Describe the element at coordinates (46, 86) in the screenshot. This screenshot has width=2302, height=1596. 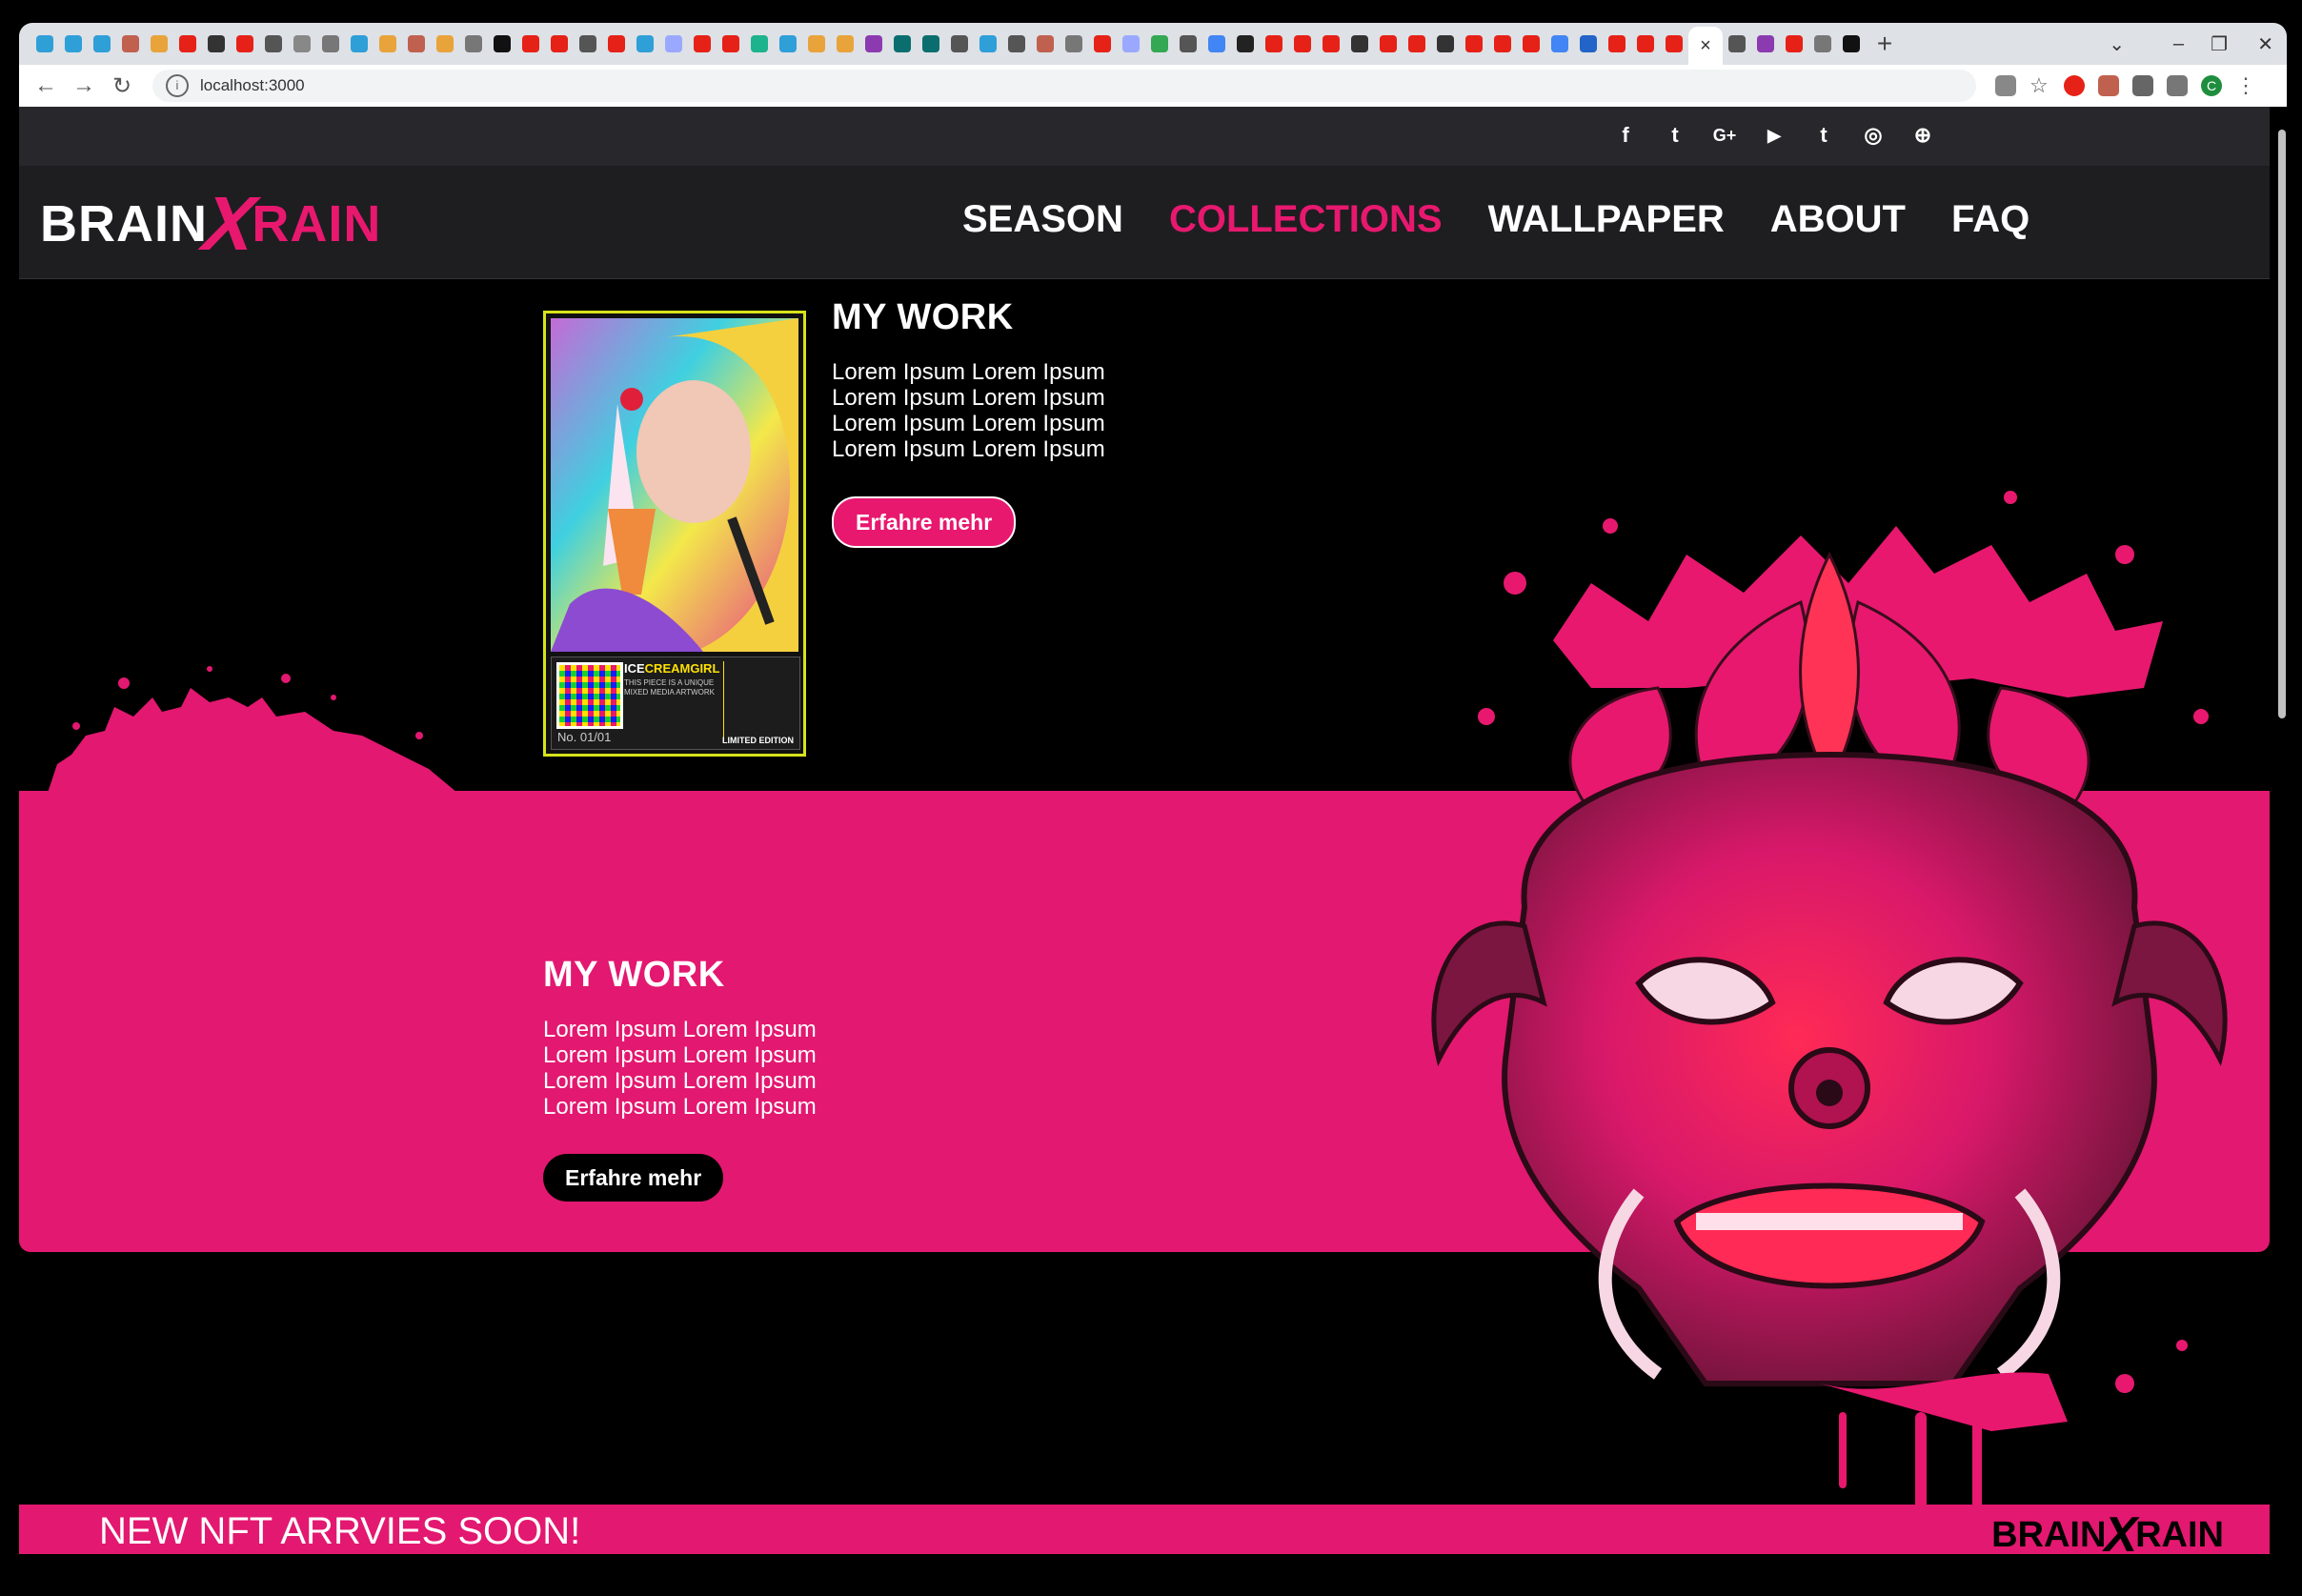
I see `back-icon: ←` at that location.